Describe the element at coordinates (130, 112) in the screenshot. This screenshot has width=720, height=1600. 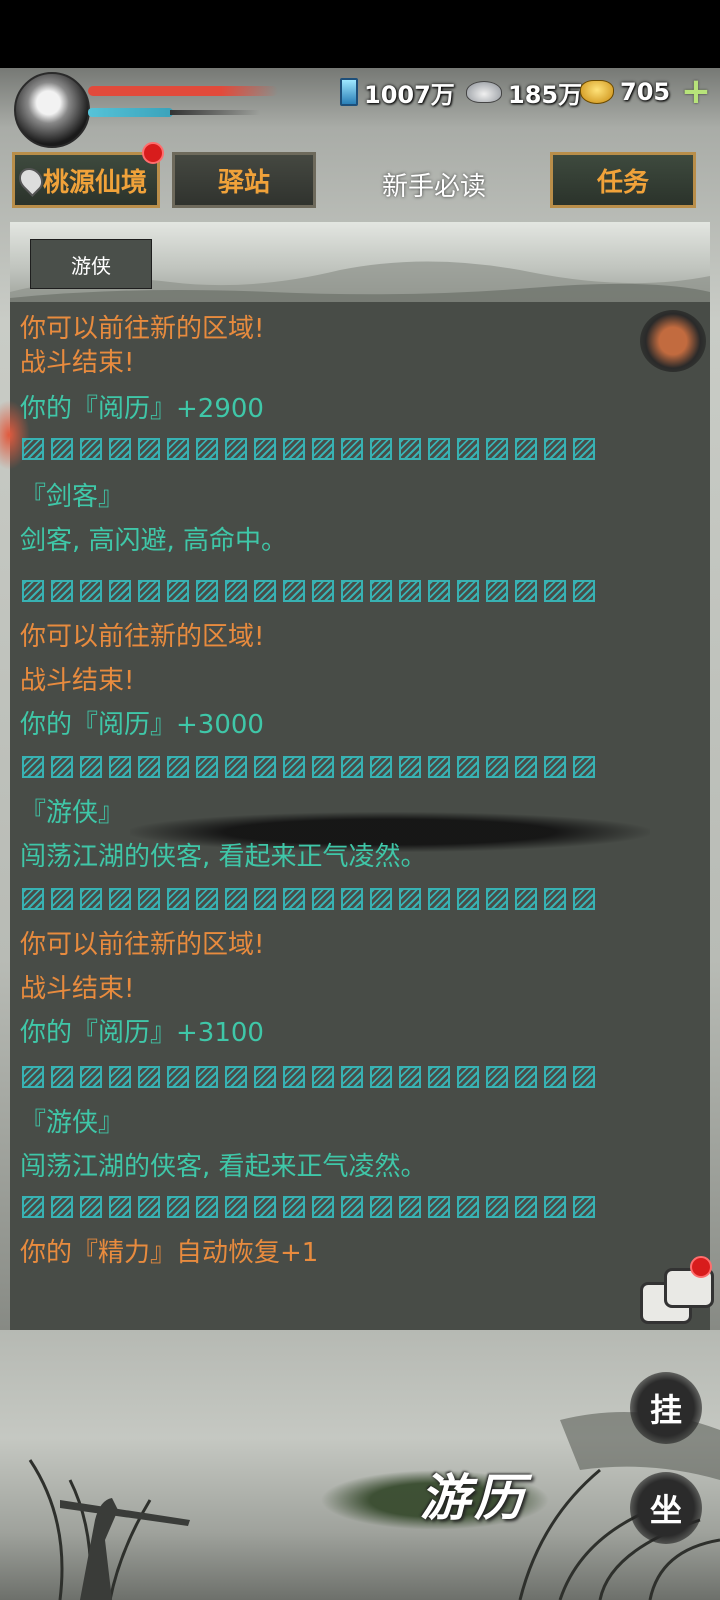
I see `mana-bar` at that location.